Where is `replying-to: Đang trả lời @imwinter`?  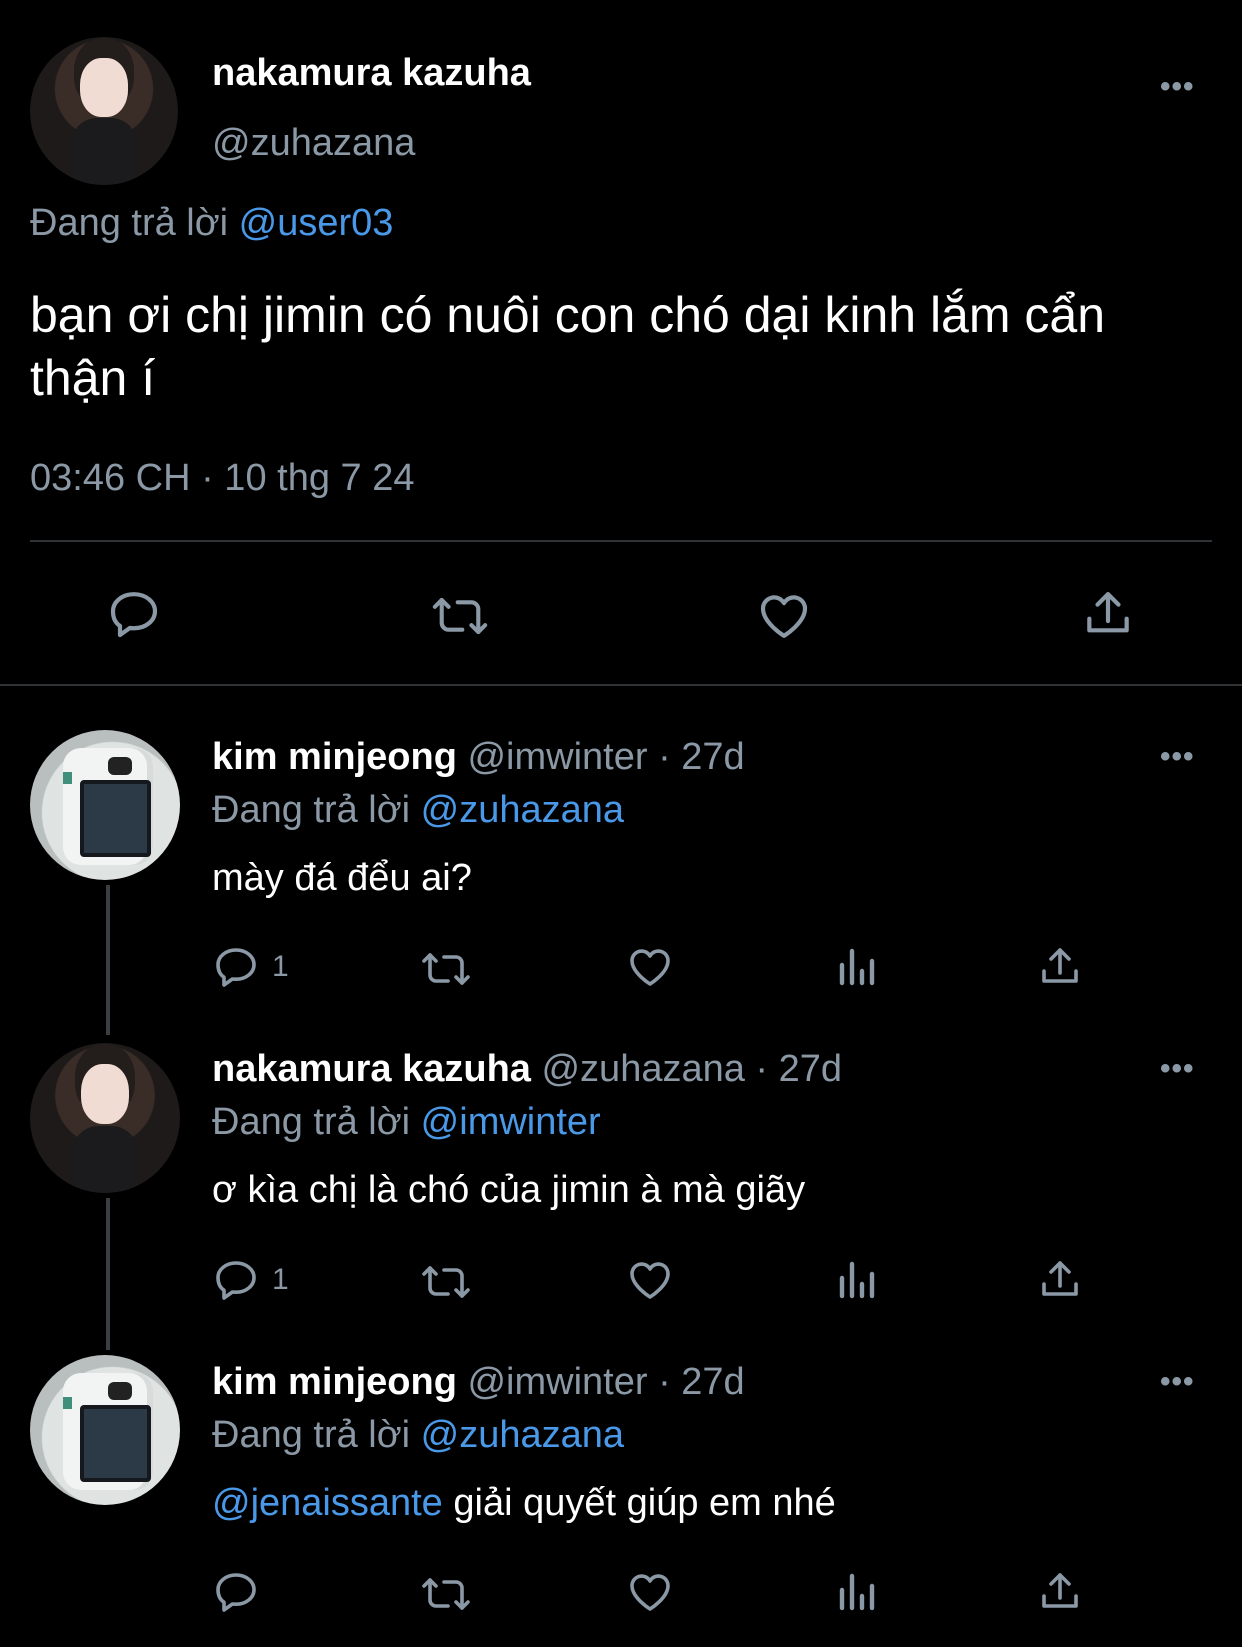 replying-to: Đang trả lời @imwinter is located at coordinates (406, 1122).